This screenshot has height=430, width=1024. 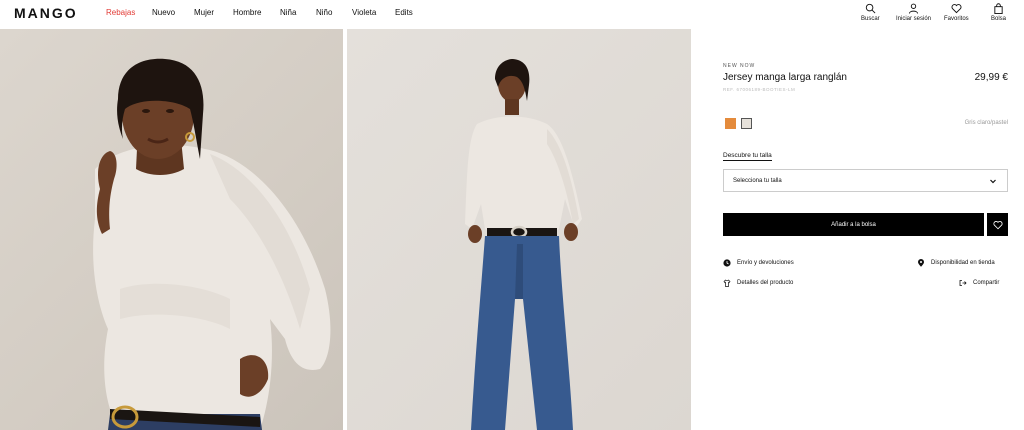 What do you see at coordinates (865, 180) in the screenshot?
I see `size-select: Selecciona tu talla` at bounding box center [865, 180].